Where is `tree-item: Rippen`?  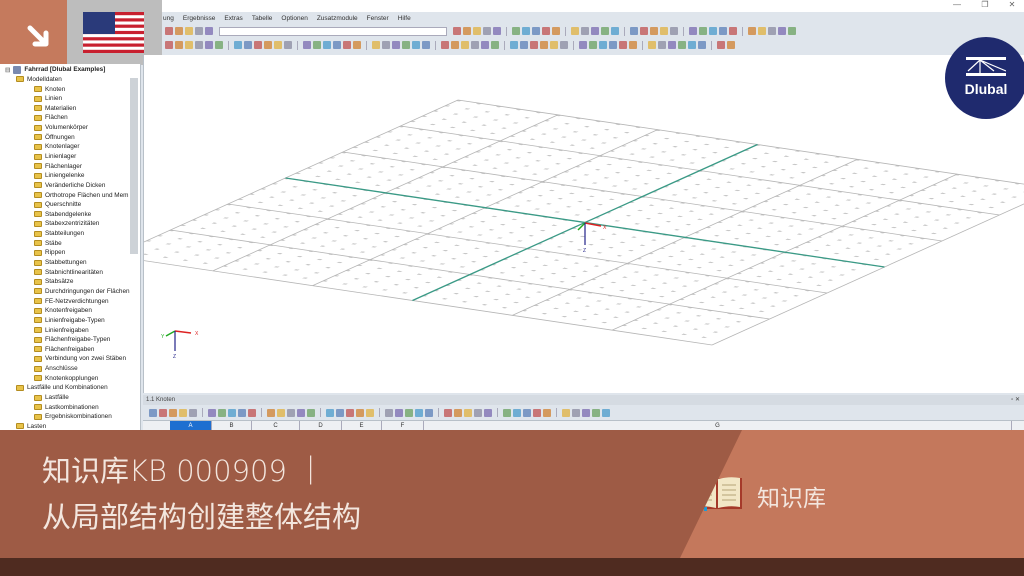
tree-item: Rippen is located at coordinates (49, 253).